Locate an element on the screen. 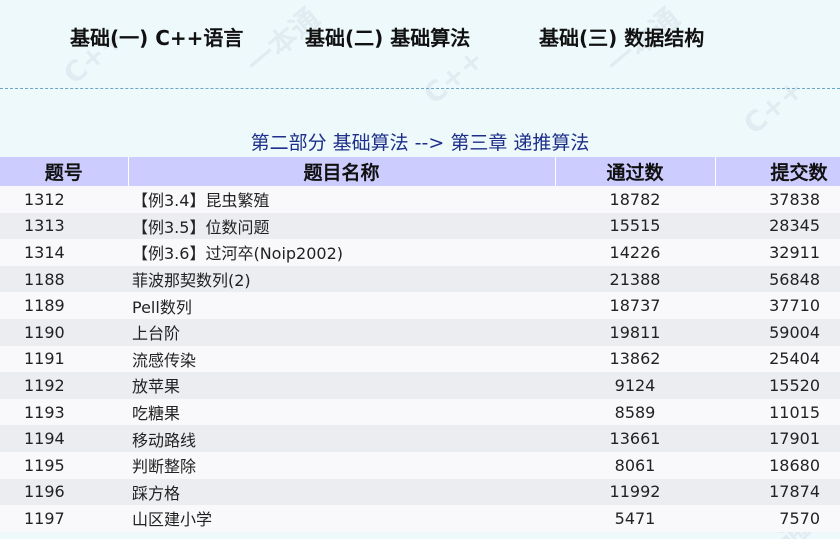  submitted-count: 25404 is located at coordinates (777, 359).